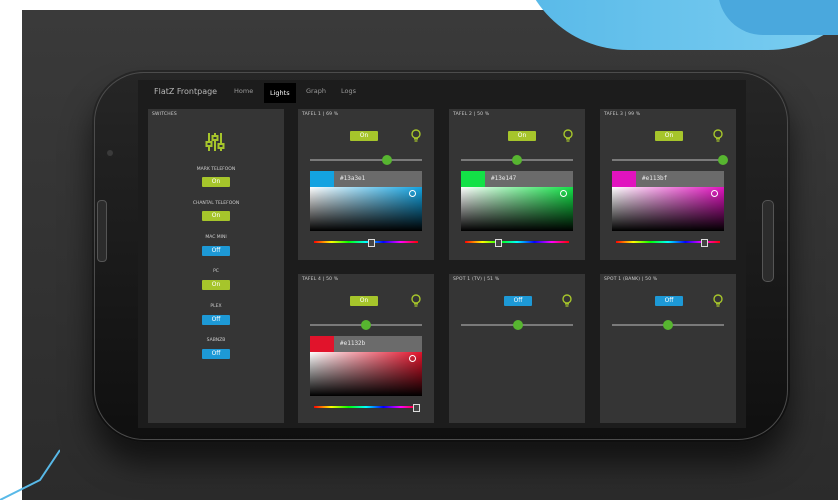 This screenshot has width=838, height=500. What do you see at coordinates (366, 344) in the screenshot?
I see `color-picker-header: #e1132b` at bounding box center [366, 344].